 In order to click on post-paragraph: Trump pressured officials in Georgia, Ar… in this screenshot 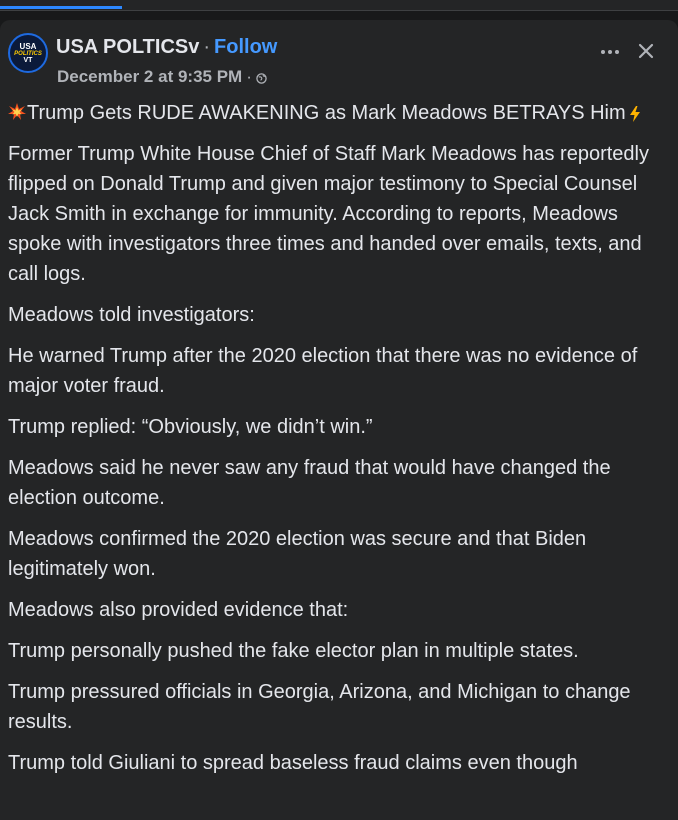, I will do `click(319, 707)`.